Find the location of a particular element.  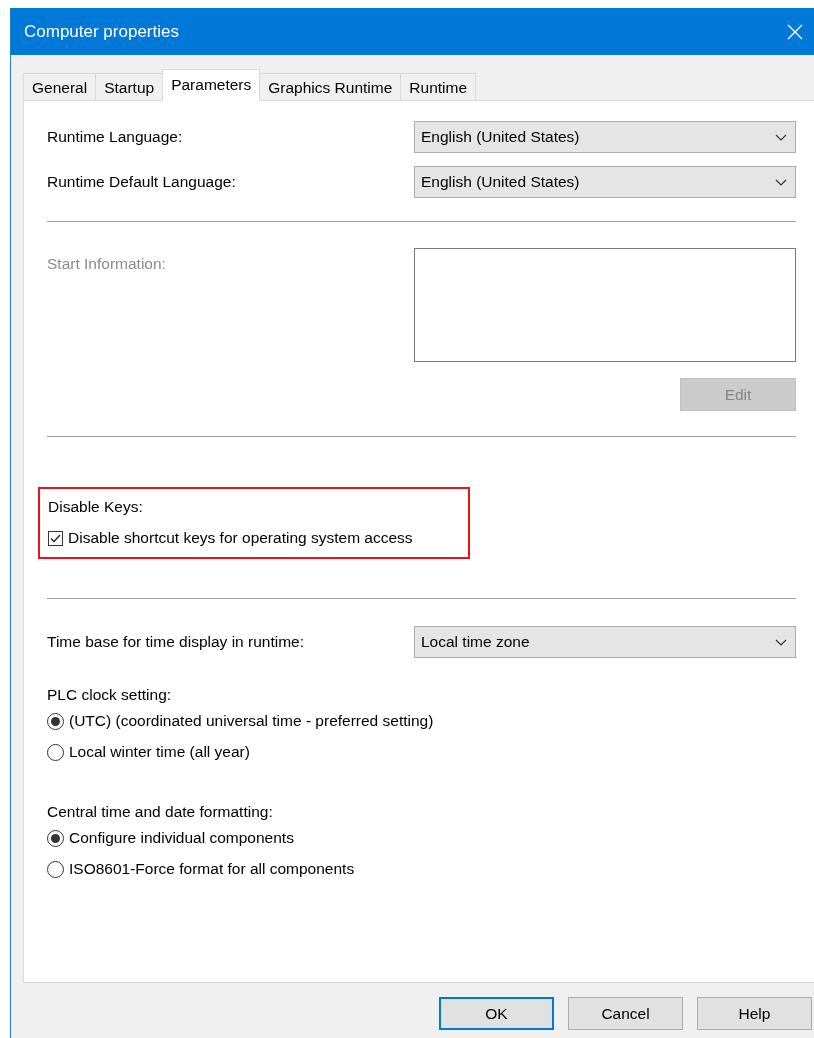

field-label: Time base for time display in runtime: is located at coordinates (175, 642).